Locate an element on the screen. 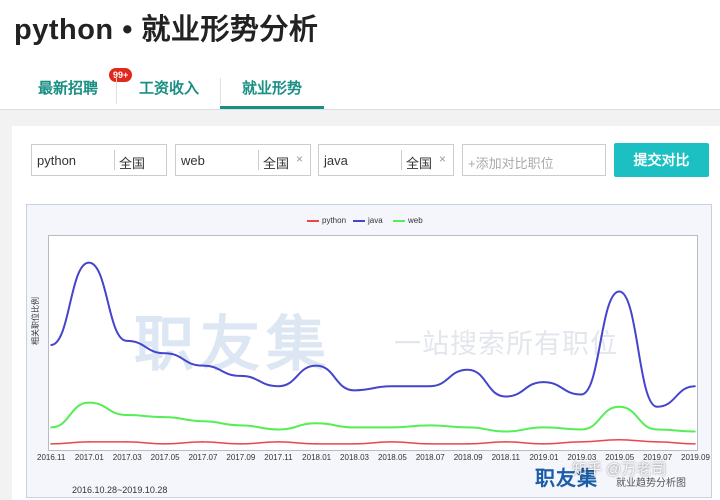  x-tick-label: 2017.05 is located at coordinates (165, 457).